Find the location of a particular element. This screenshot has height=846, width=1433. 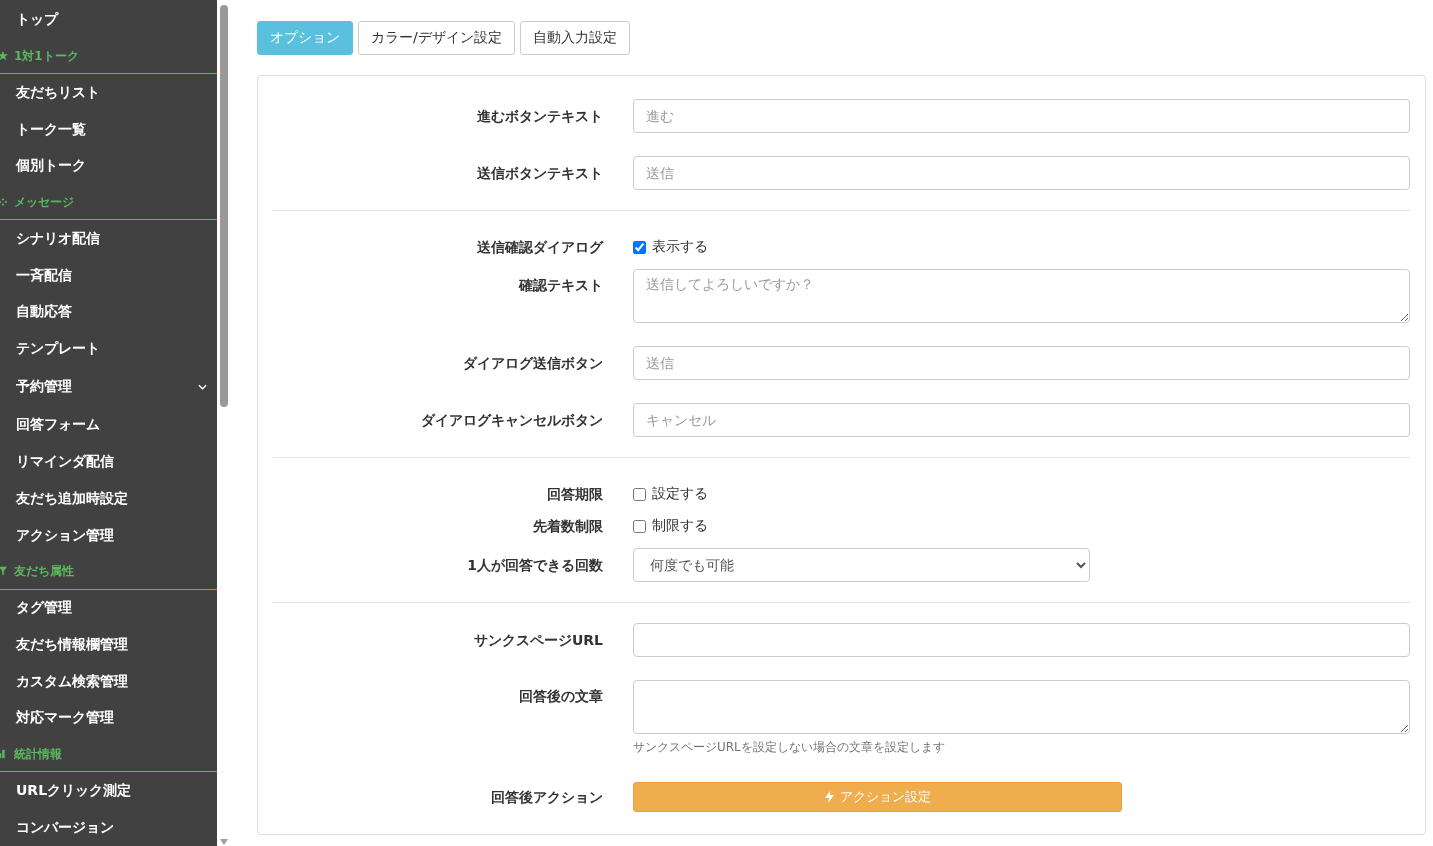

sidebar-item: リマインダ配信 is located at coordinates (108, 462).